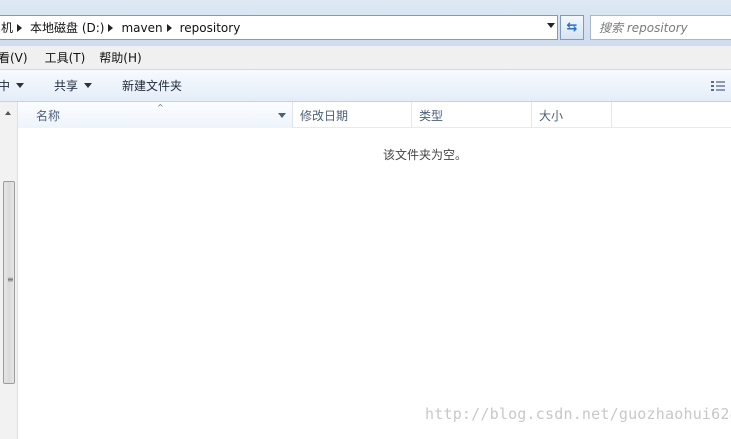 Image resolution: width=731 pixels, height=439 pixels. I want to click on new-folder-label: 新建文件夹, so click(152, 86).